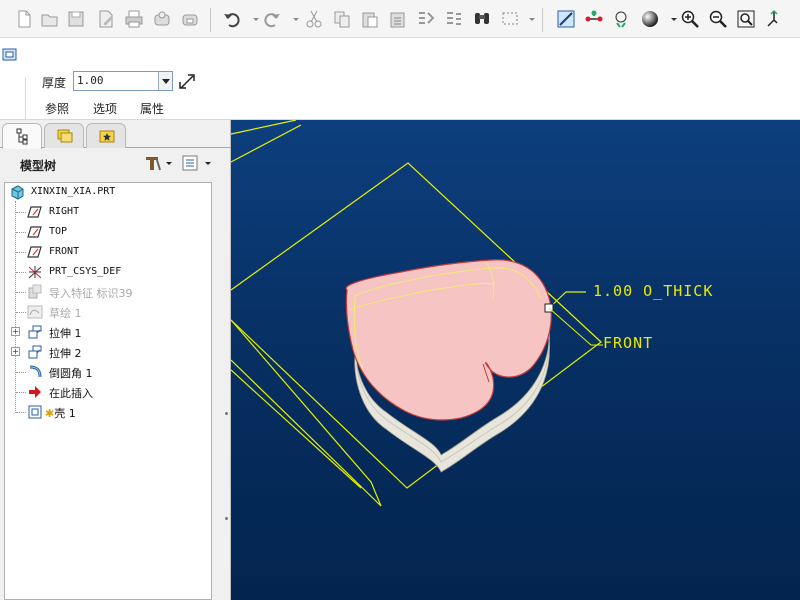 The image size is (800, 600). I want to click on tree-item-insert-here: 在此插入, so click(108, 392).